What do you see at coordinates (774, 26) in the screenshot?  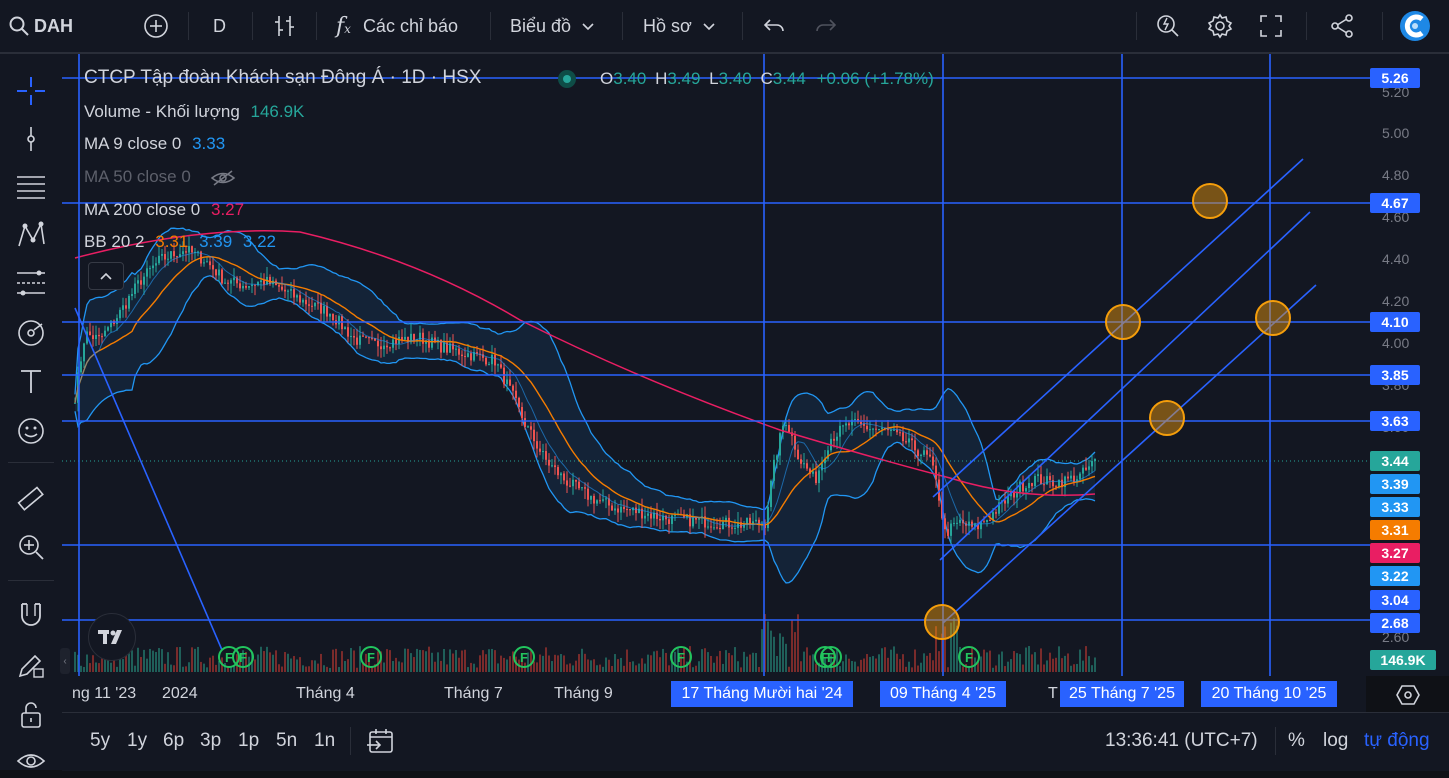 I see `undo-button` at bounding box center [774, 26].